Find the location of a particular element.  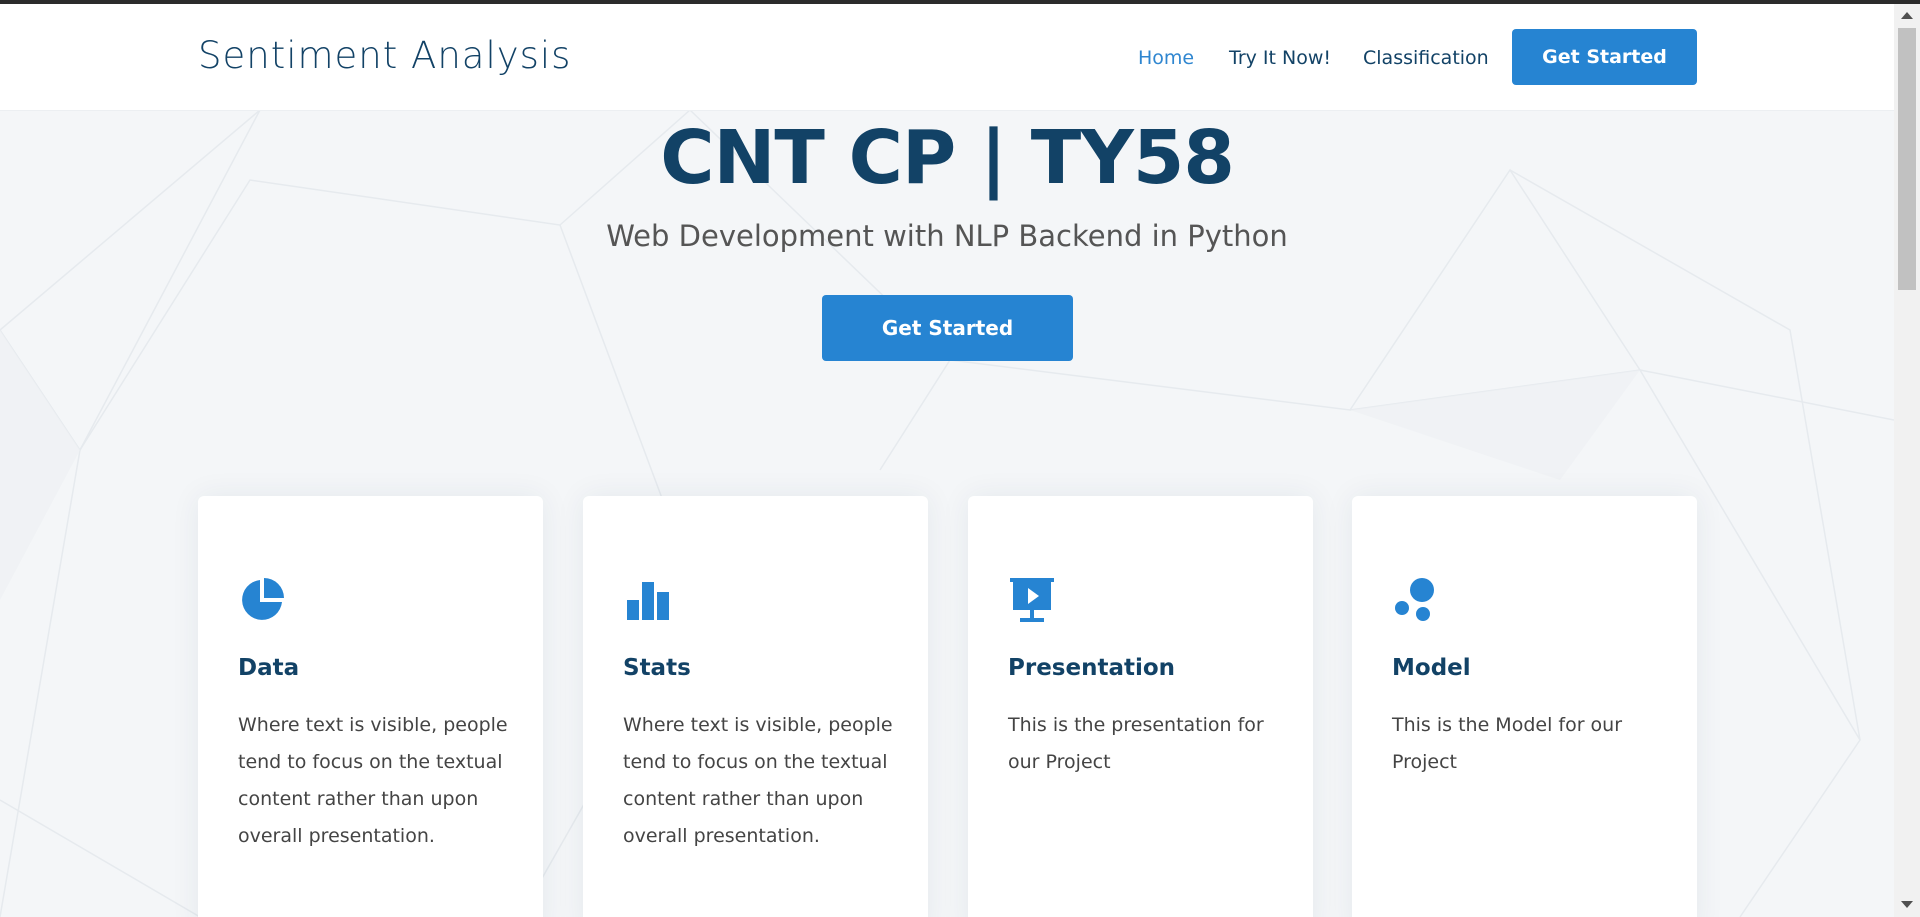

bar-chart-icon is located at coordinates (648, 601).